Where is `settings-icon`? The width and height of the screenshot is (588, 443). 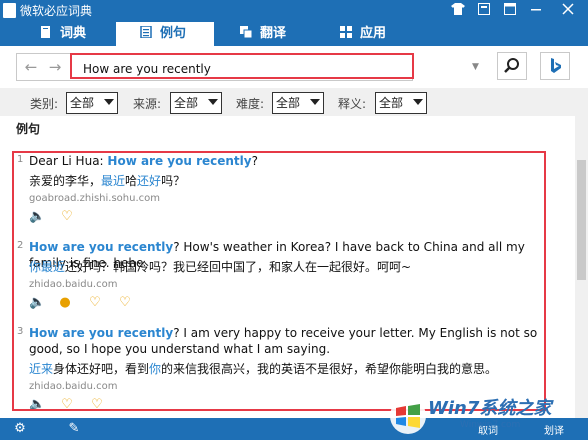
settings-icon is located at coordinates (484, 11).